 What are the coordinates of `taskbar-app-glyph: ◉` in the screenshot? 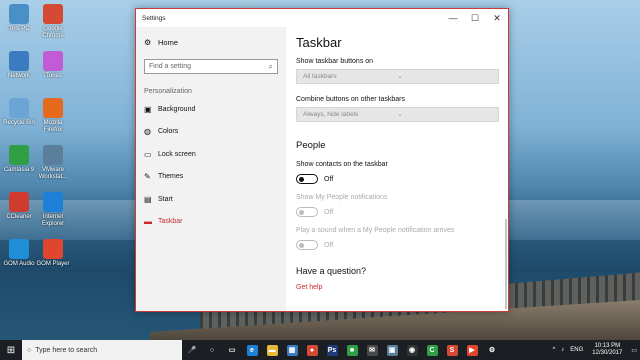 It's located at (412, 350).